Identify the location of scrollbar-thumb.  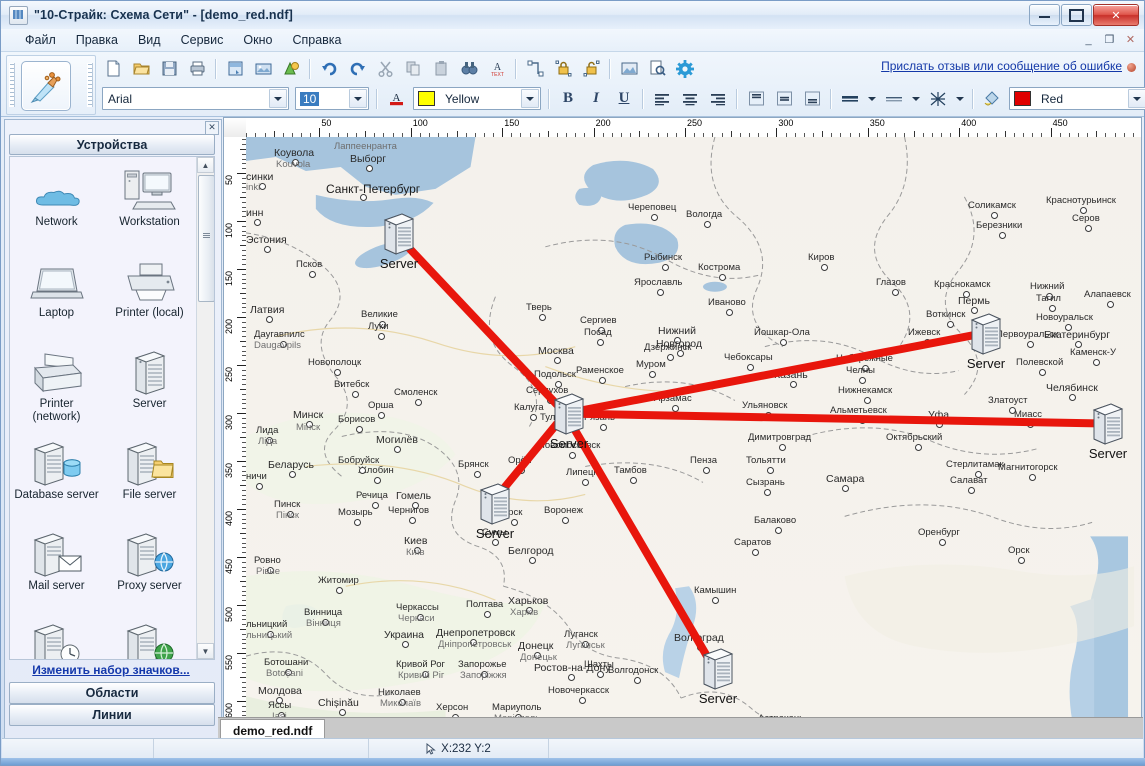
(206, 238).